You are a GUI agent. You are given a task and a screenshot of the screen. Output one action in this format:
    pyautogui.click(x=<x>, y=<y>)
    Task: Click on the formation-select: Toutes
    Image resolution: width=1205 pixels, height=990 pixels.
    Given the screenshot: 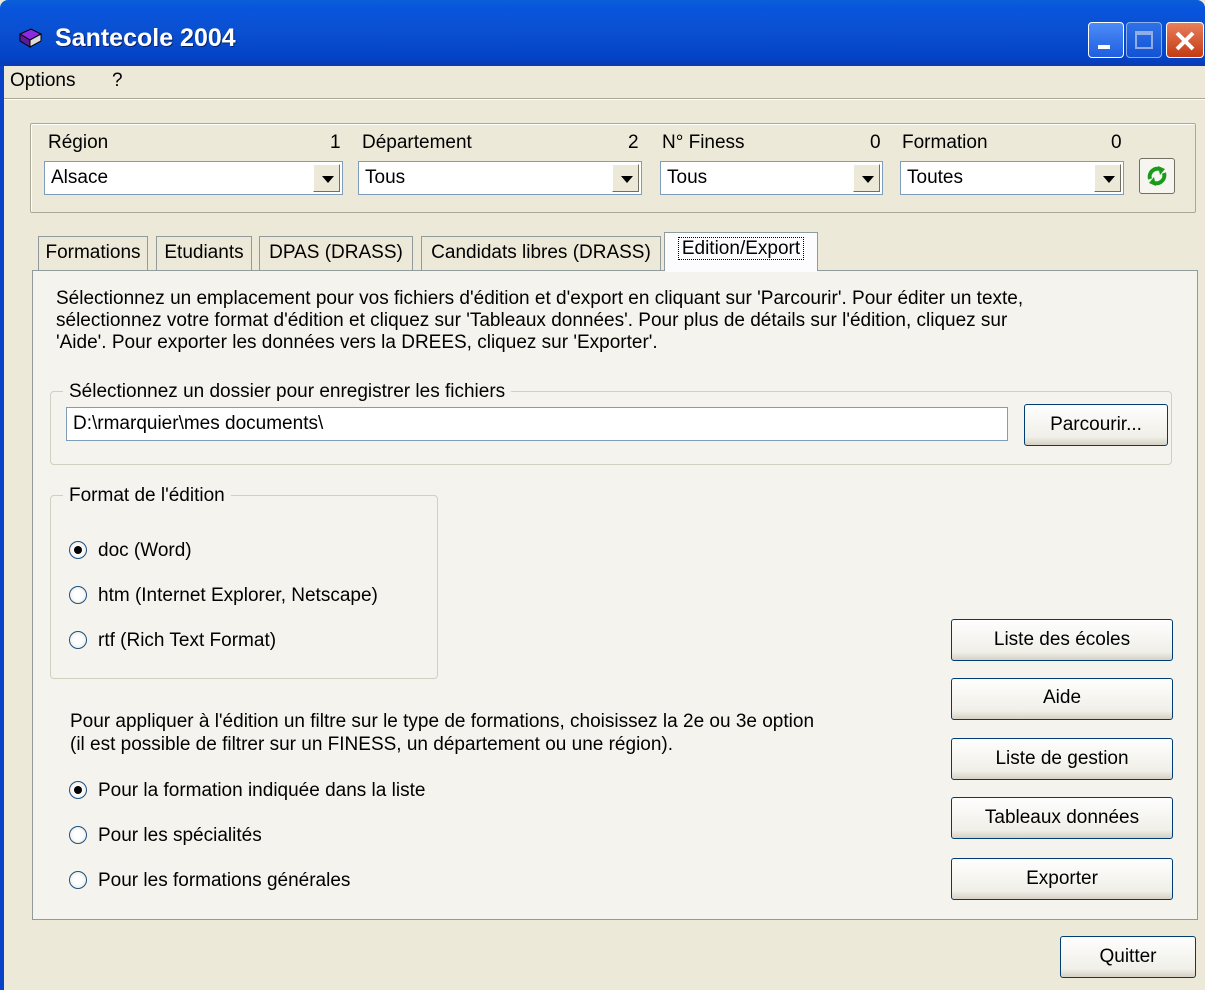 What is the action you would take?
    pyautogui.click(x=1012, y=178)
    